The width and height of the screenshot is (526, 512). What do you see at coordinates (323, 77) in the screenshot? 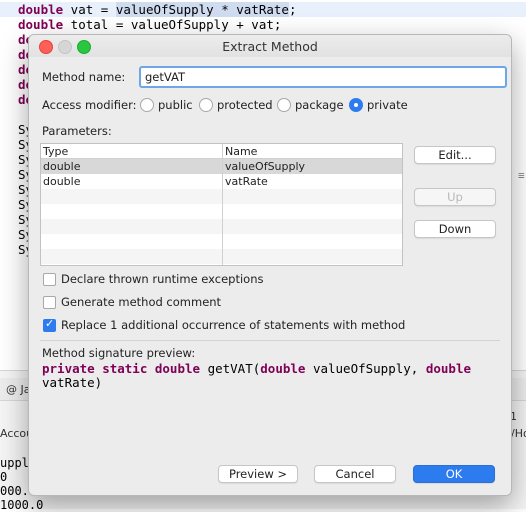
I see `method-name-input: getVAT` at bounding box center [323, 77].